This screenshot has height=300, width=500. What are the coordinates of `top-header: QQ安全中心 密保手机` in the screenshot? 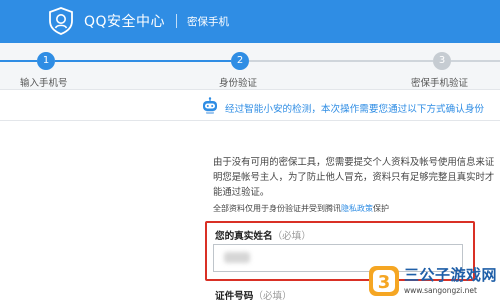 It's located at (250, 21).